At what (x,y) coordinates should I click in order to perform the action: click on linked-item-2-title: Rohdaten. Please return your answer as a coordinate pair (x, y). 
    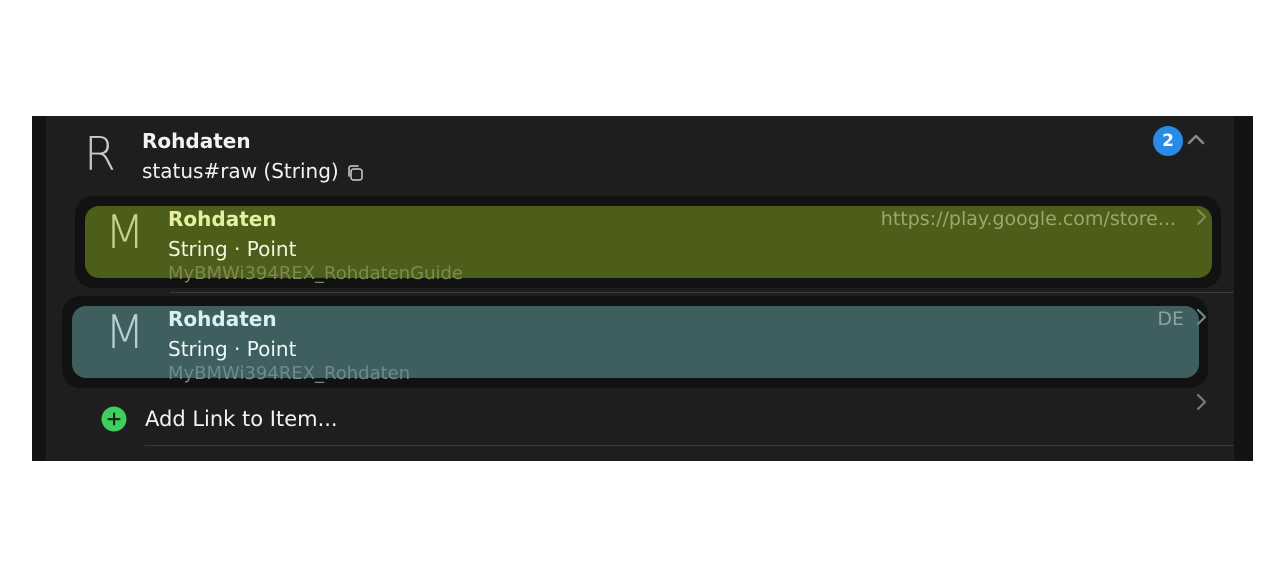
    Looking at the image, I should click on (222, 319).